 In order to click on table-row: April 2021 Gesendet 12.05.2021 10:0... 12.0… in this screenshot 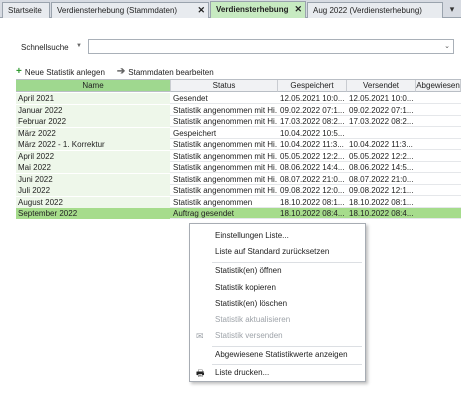, I will do `click(238, 98)`.